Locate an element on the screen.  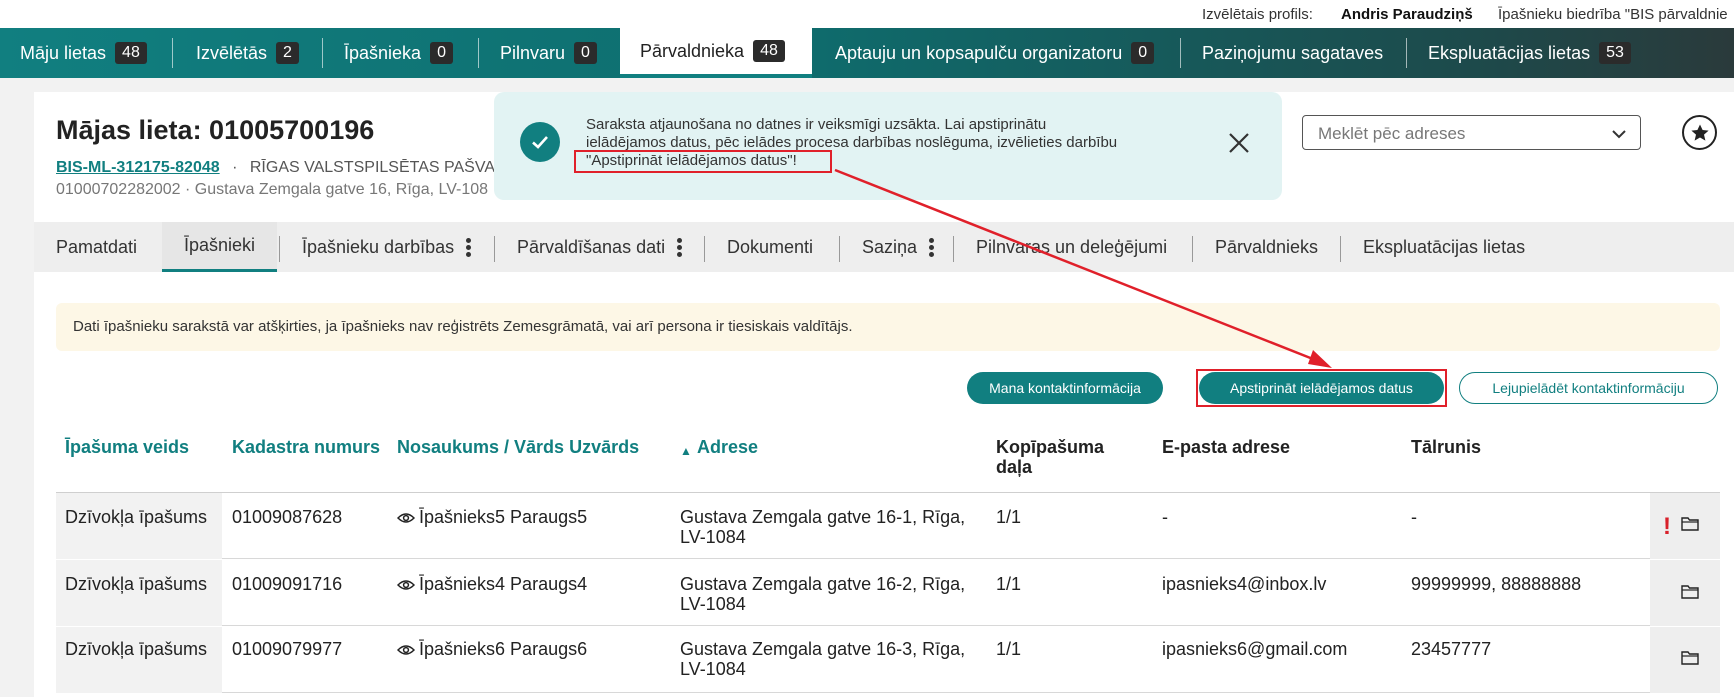
favorite-button is located at coordinates (1699, 132).